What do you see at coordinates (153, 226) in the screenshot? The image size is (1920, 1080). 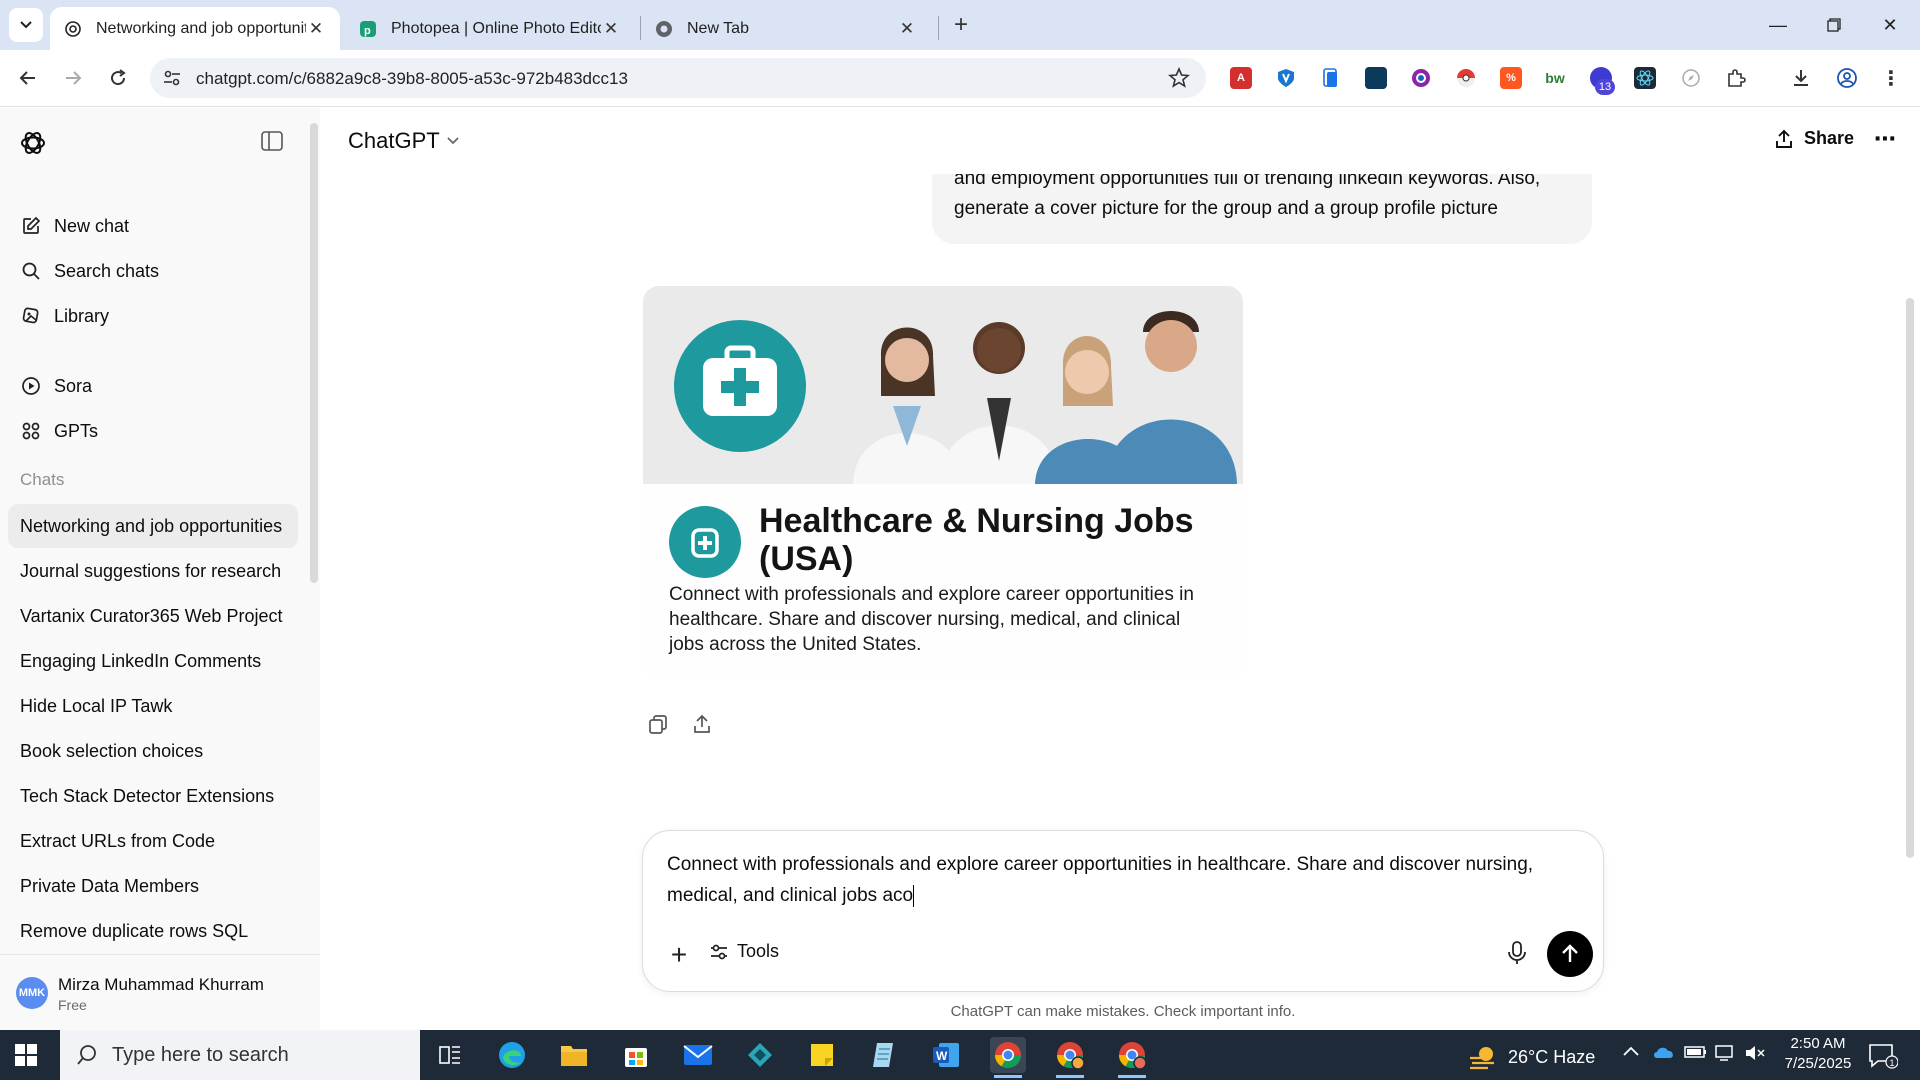 I see `sidebar-item-new-chat: New chat` at bounding box center [153, 226].